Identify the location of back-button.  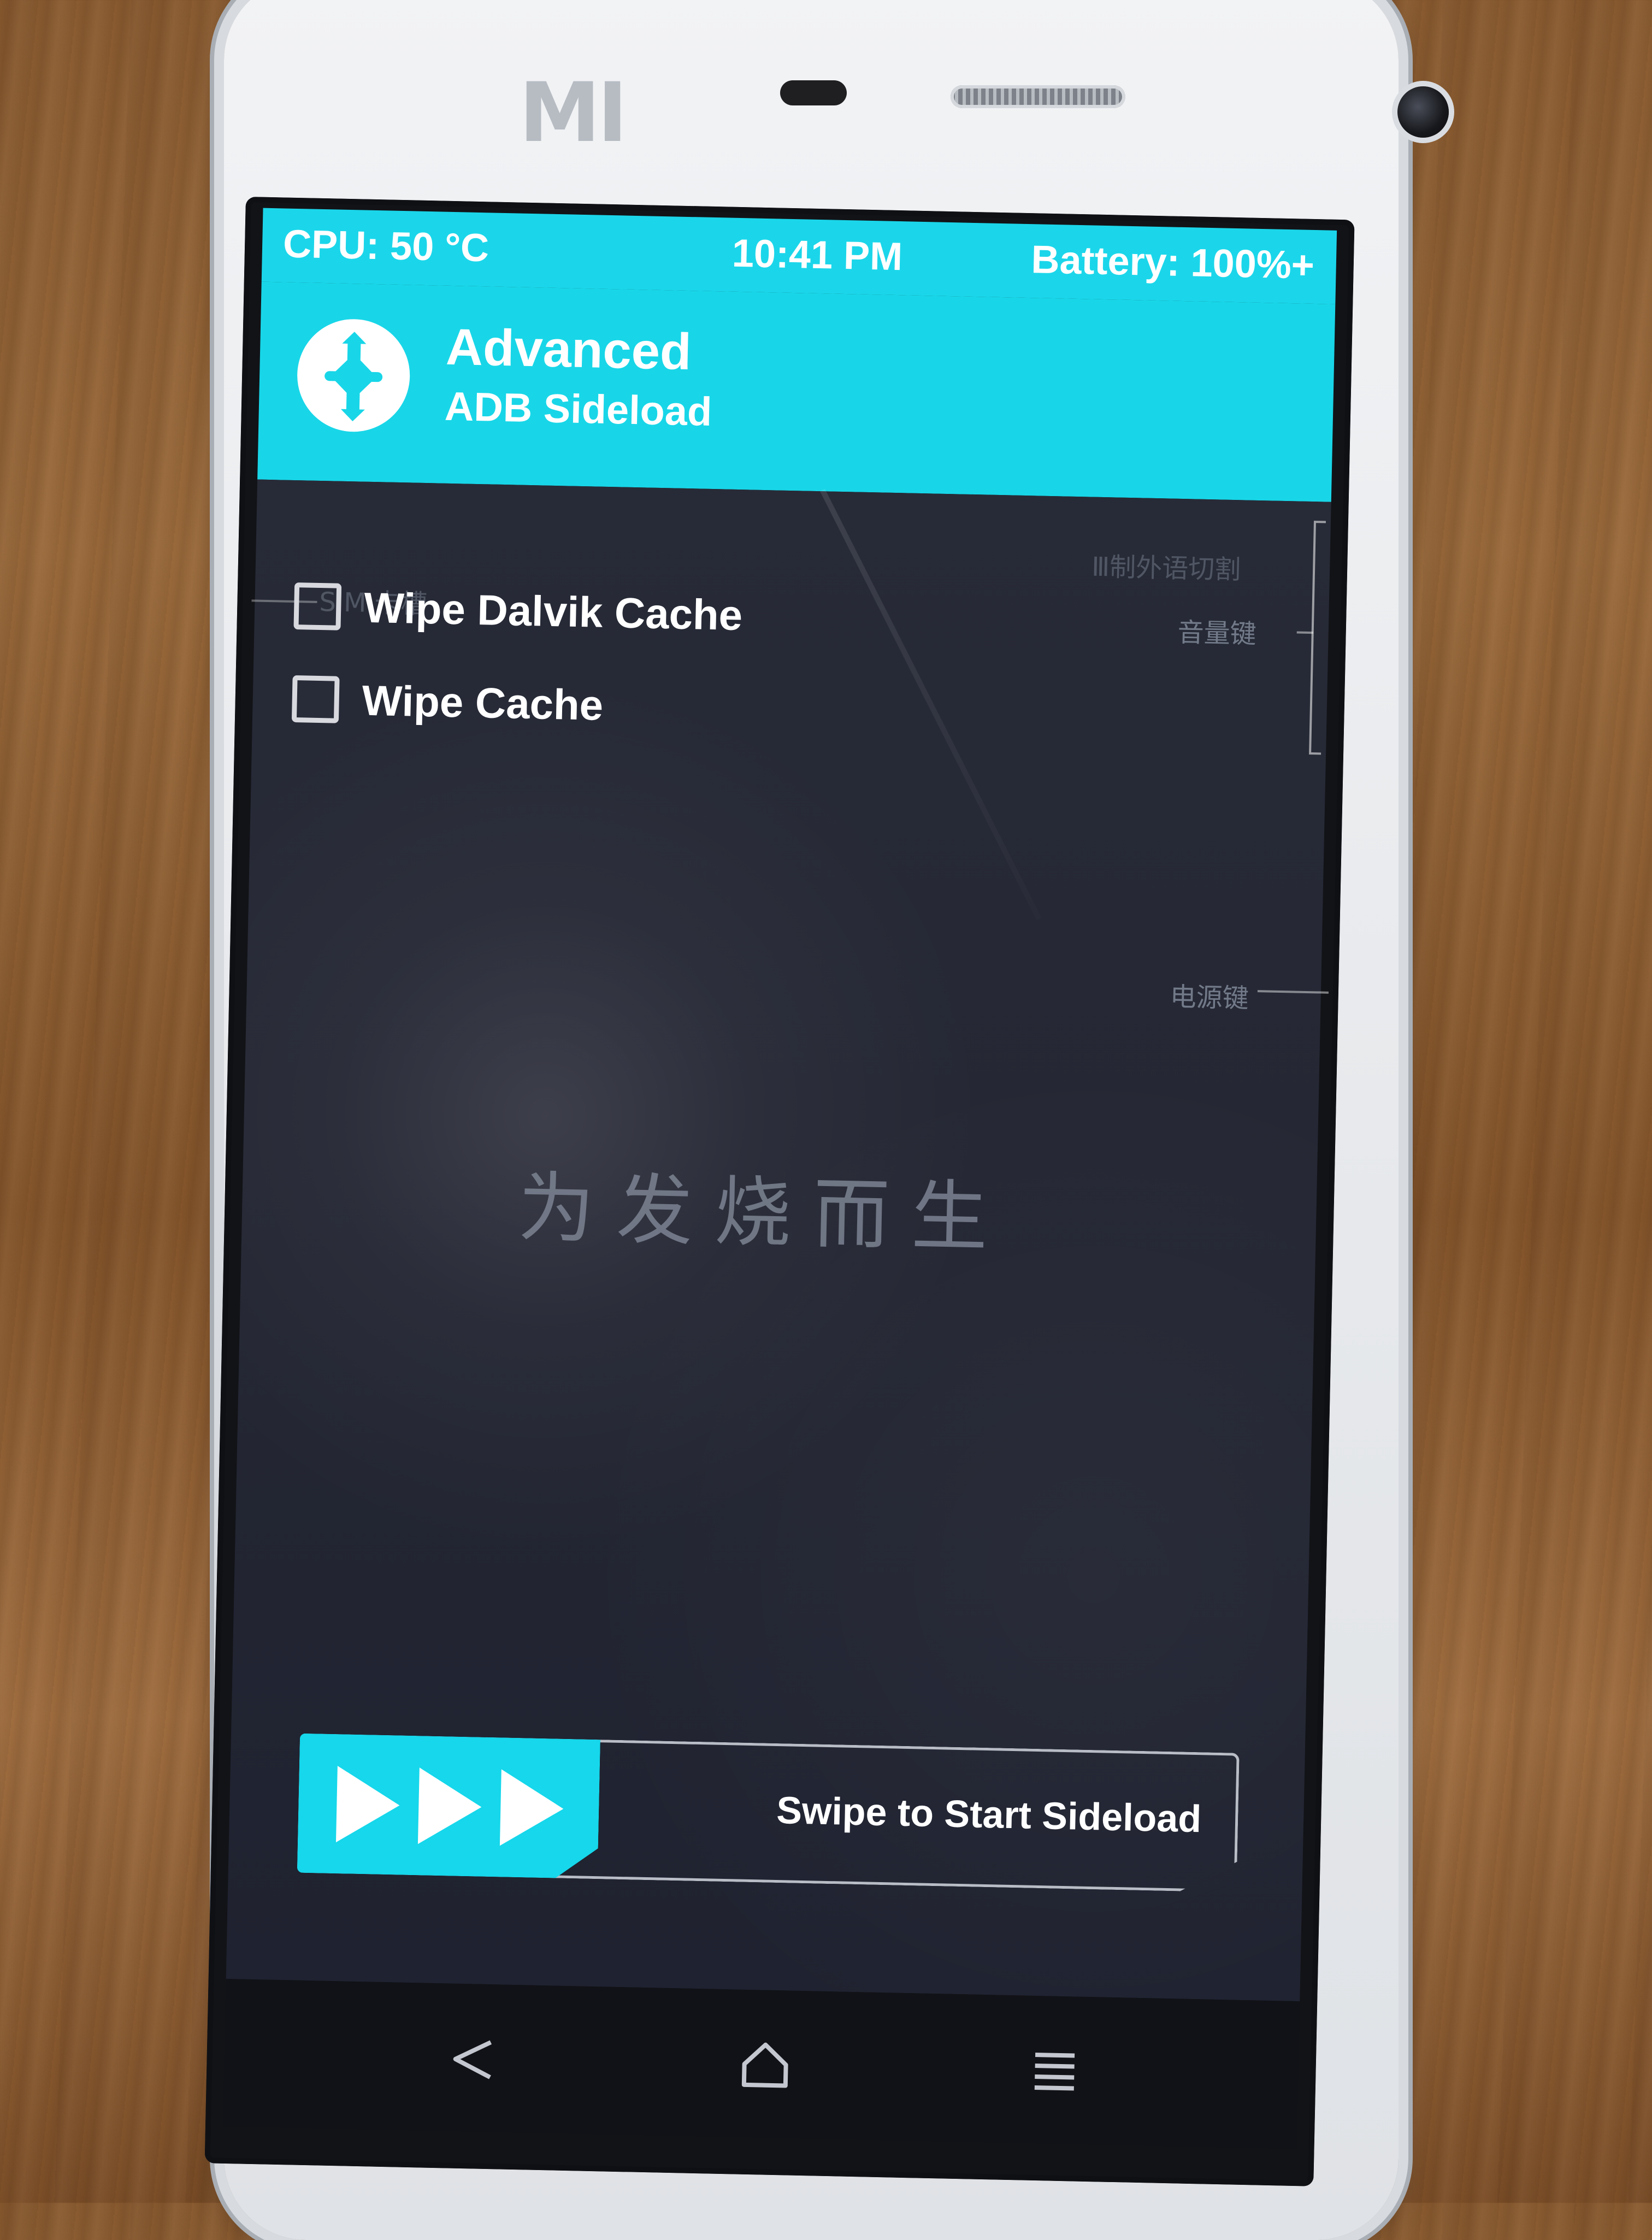
(472, 2059).